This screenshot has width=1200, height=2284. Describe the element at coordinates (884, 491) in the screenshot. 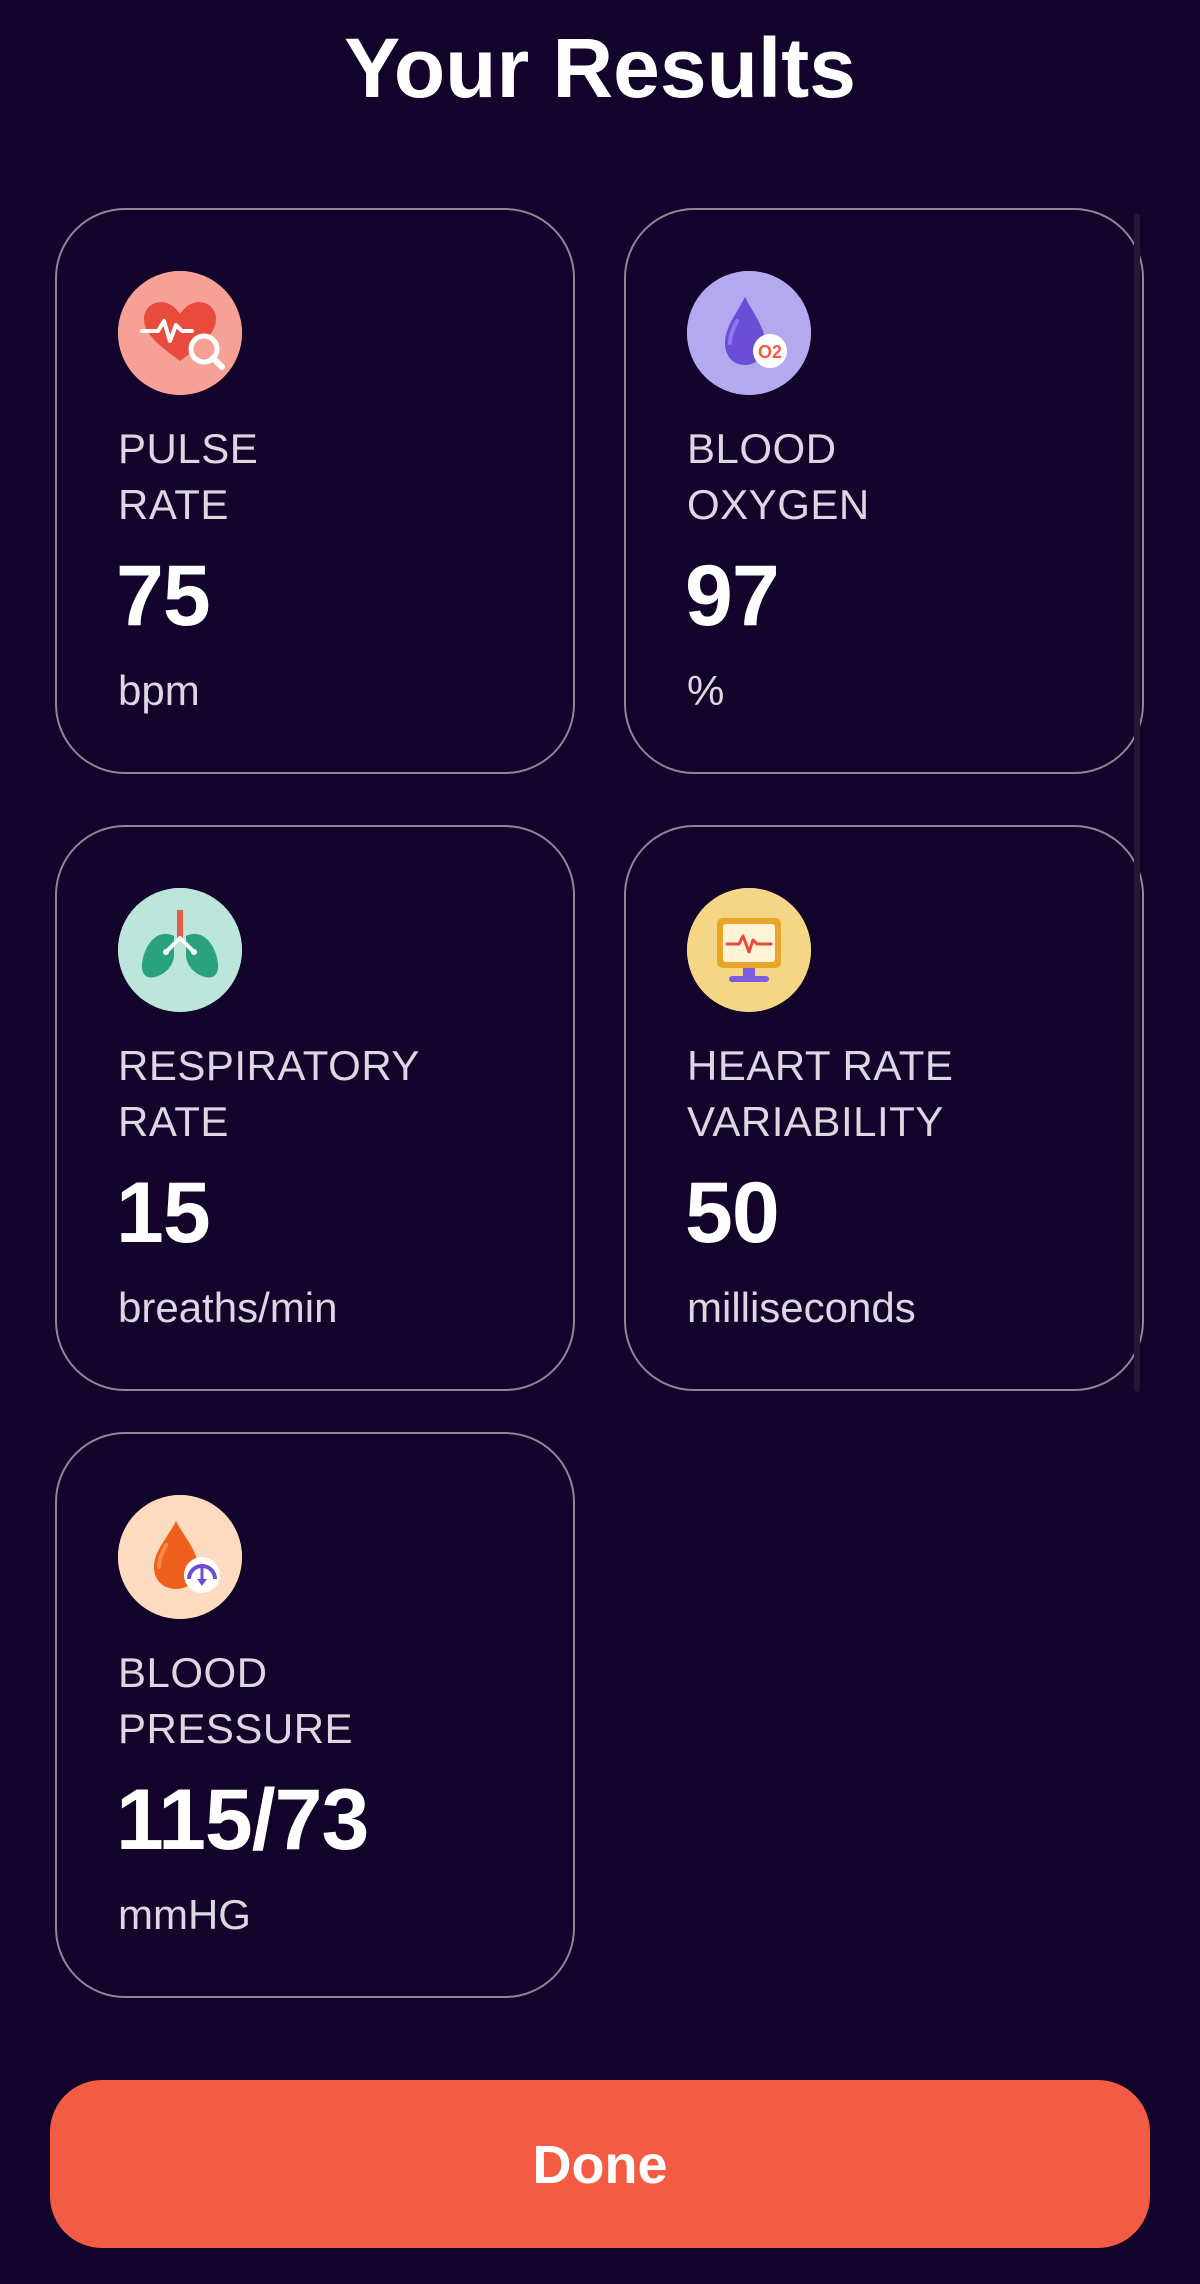

I see `blood-oxygen-card: O2 BLOOD OXYGEN 97 %` at that location.